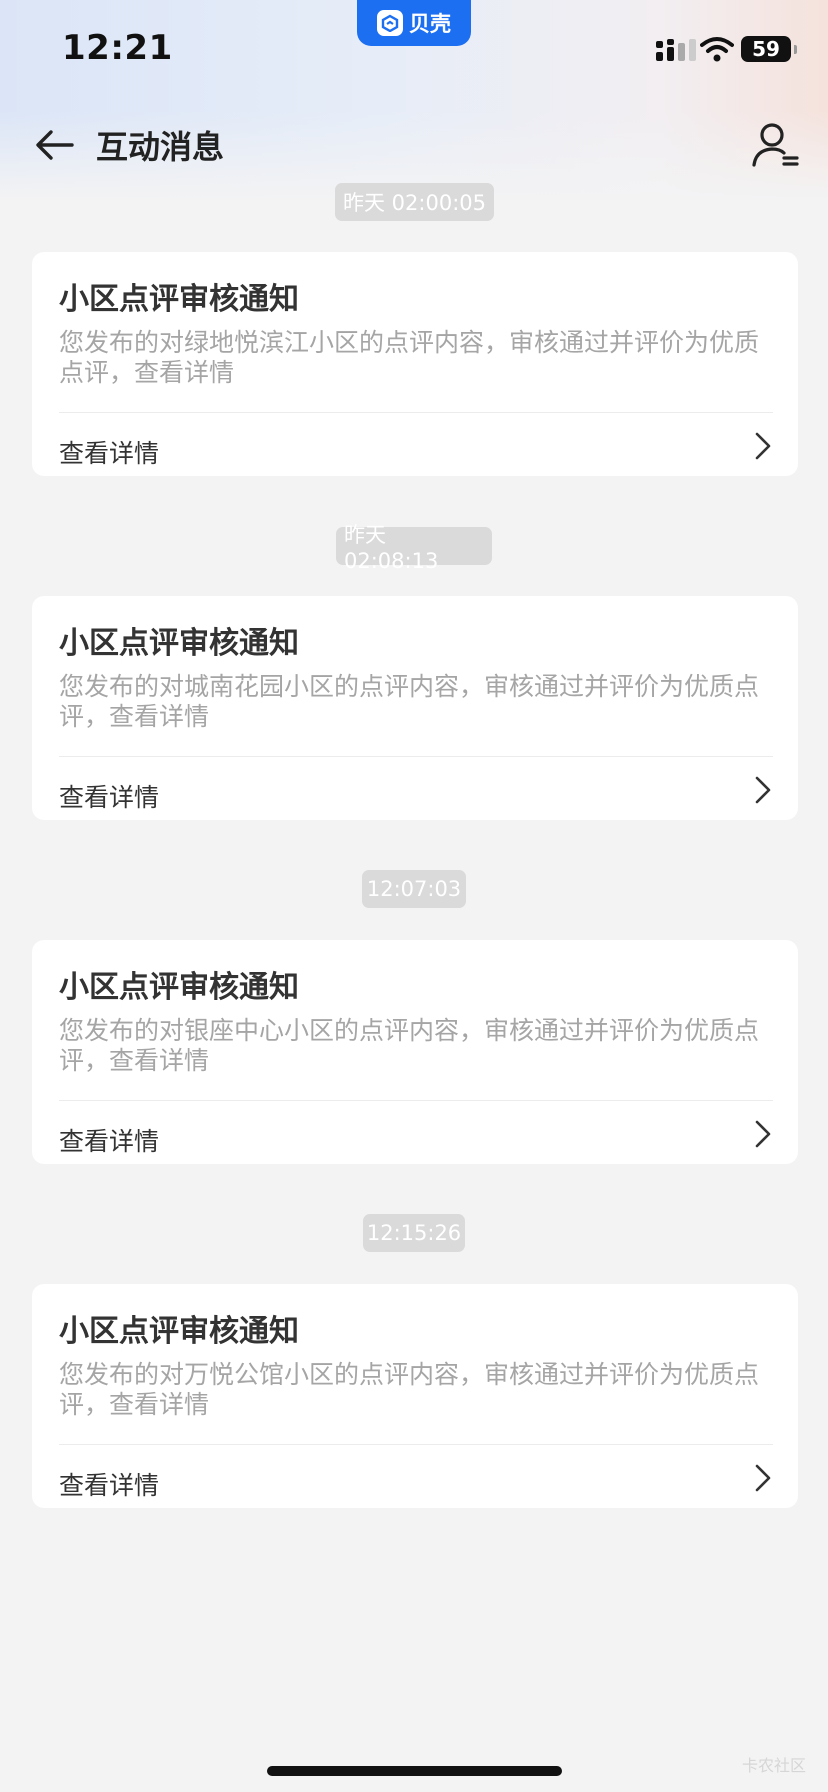  Describe the element at coordinates (409, 1389) in the screenshot. I see `message-body: 您发布的对万悦公馆小区的点评内容，审核通过并评价为优质点评，查看详情` at that location.